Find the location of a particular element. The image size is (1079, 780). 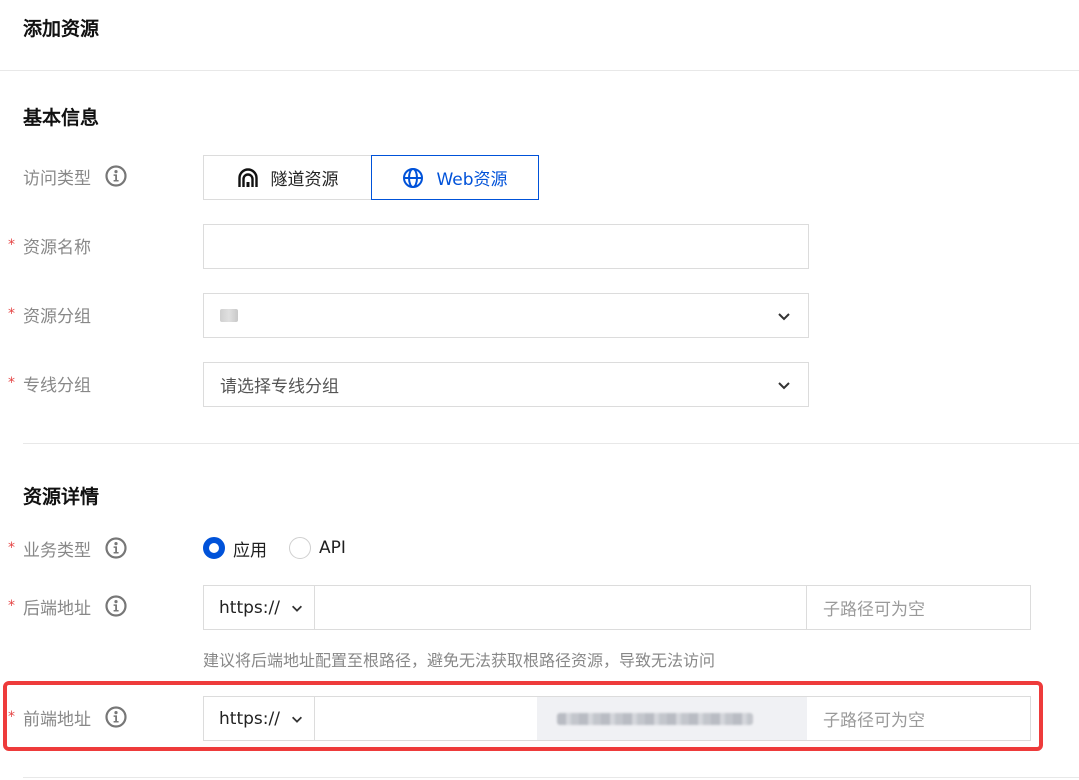

frontend-host-input is located at coordinates (561, 718).